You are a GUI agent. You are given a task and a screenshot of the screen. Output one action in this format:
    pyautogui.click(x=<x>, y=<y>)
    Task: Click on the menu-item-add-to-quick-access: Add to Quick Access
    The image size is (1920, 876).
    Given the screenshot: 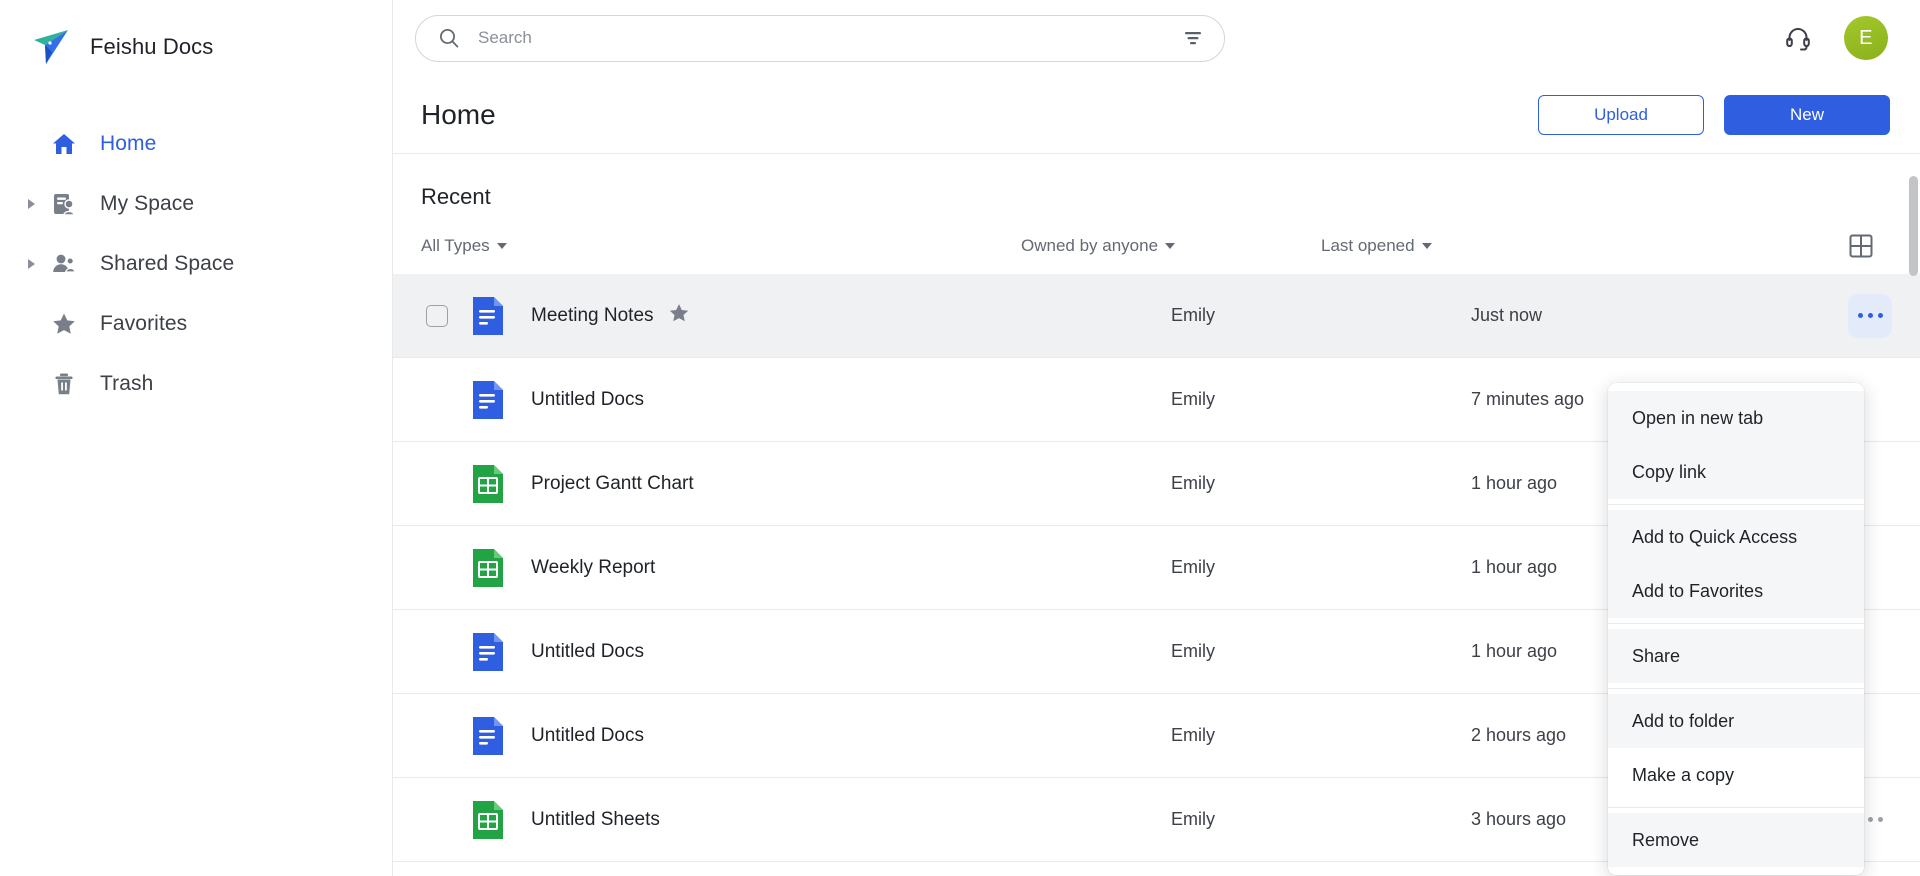 What is the action you would take?
    pyautogui.click(x=1736, y=537)
    